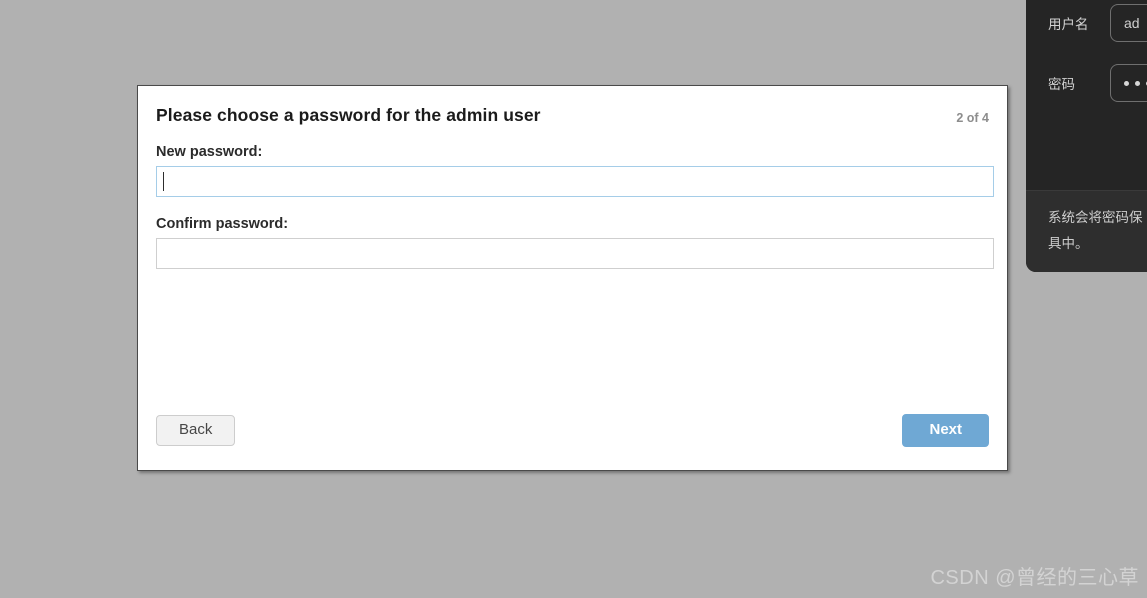  What do you see at coordinates (196, 430) in the screenshot?
I see `back-button: Back` at bounding box center [196, 430].